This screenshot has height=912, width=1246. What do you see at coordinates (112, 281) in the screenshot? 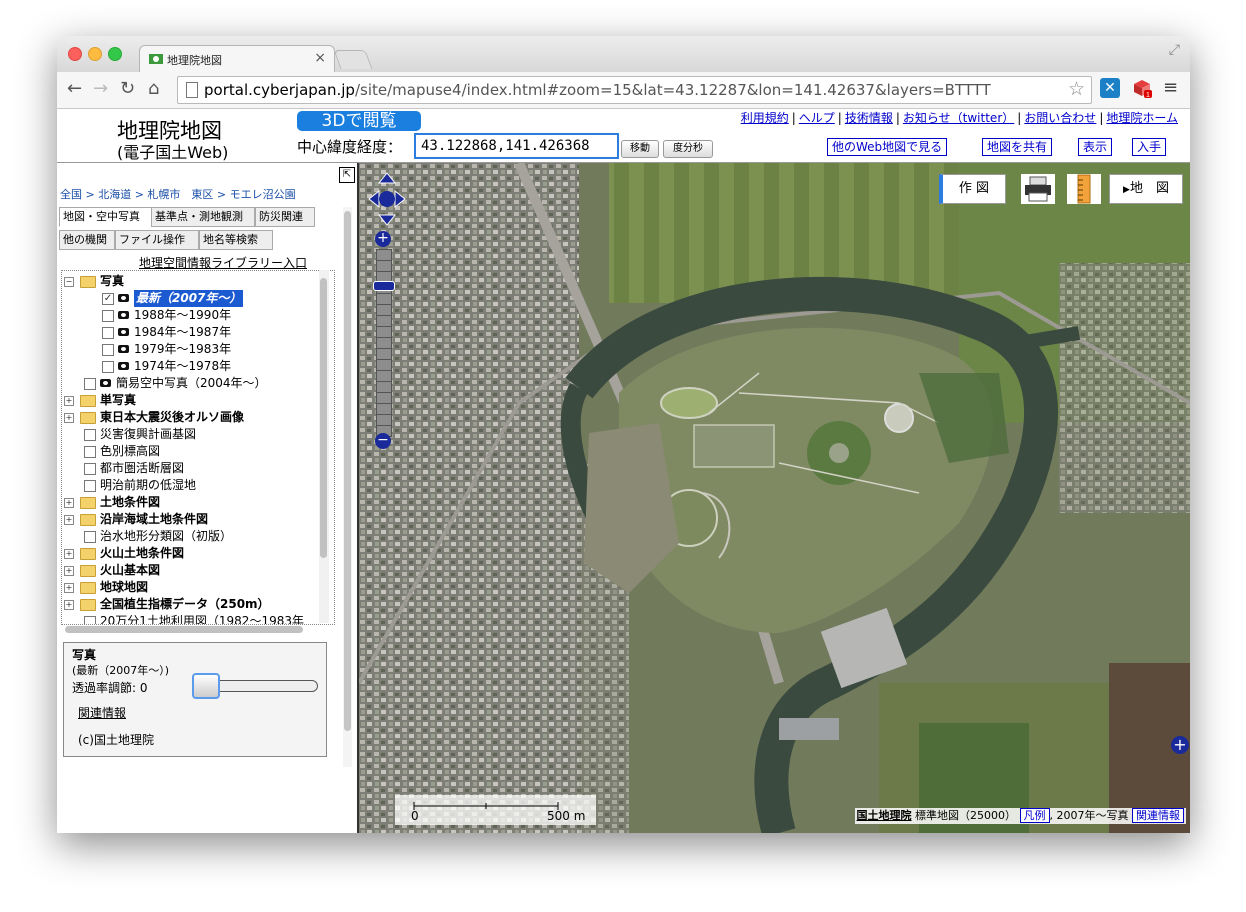
I see `layer-label: 写真` at bounding box center [112, 281].